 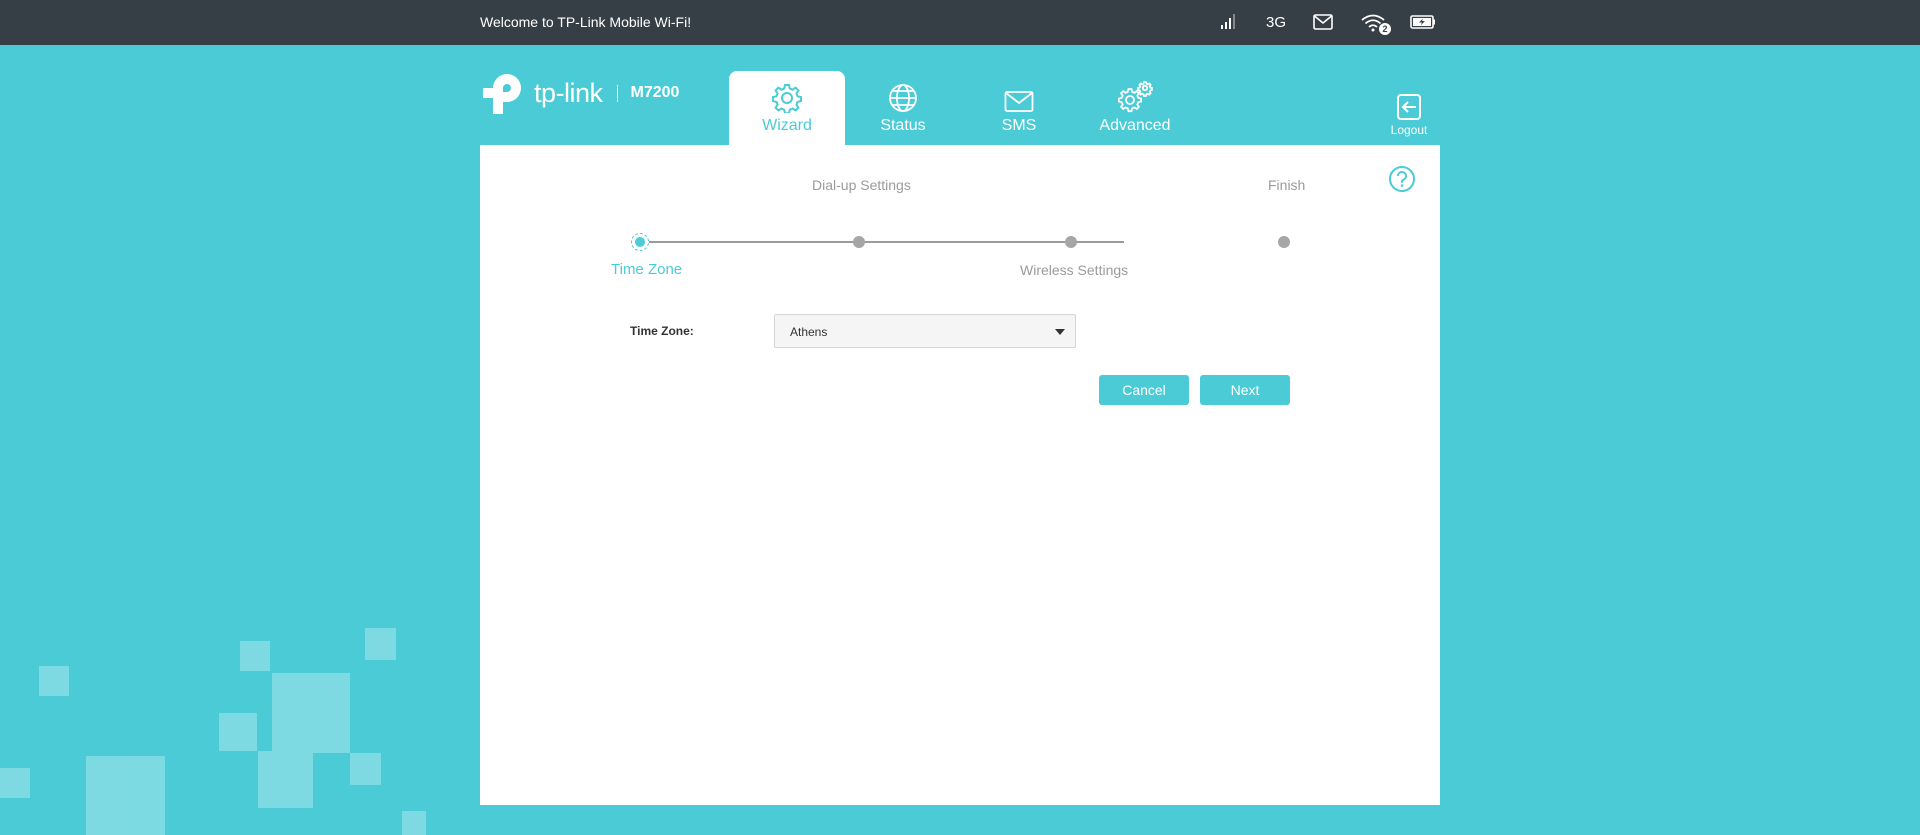 What do you see at coordinates (1144, 390) in the screenshot?
I see `cancel-button: Cancel` at bounding box center [1144, 390].